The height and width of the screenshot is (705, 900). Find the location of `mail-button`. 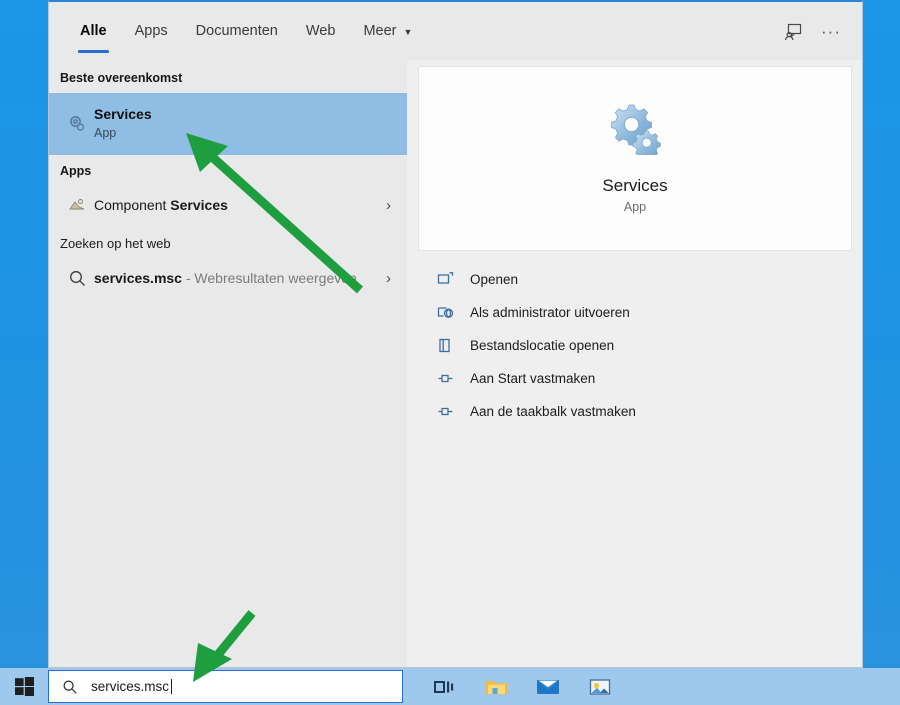

mail-button is located at coordinates (548, 687).